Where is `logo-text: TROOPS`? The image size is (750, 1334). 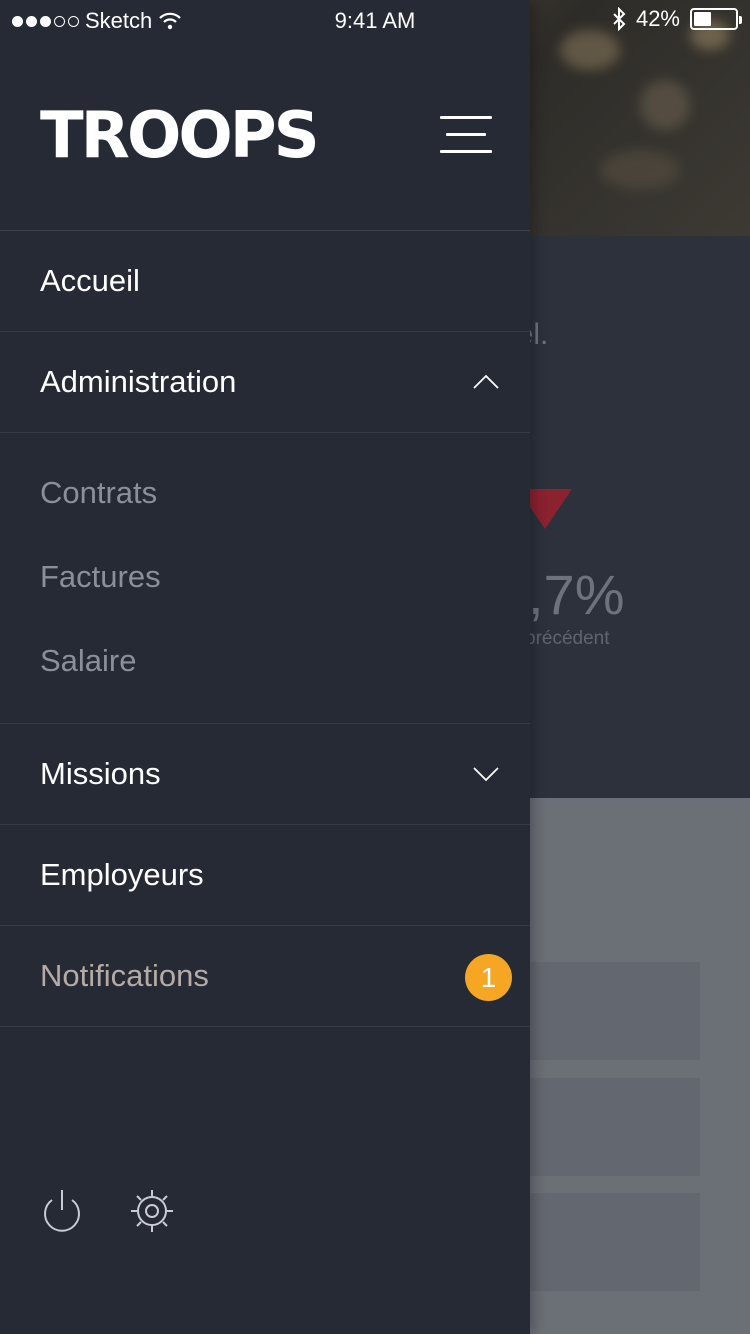
logo-text: TROOPS is located at coordinates (180, 136).